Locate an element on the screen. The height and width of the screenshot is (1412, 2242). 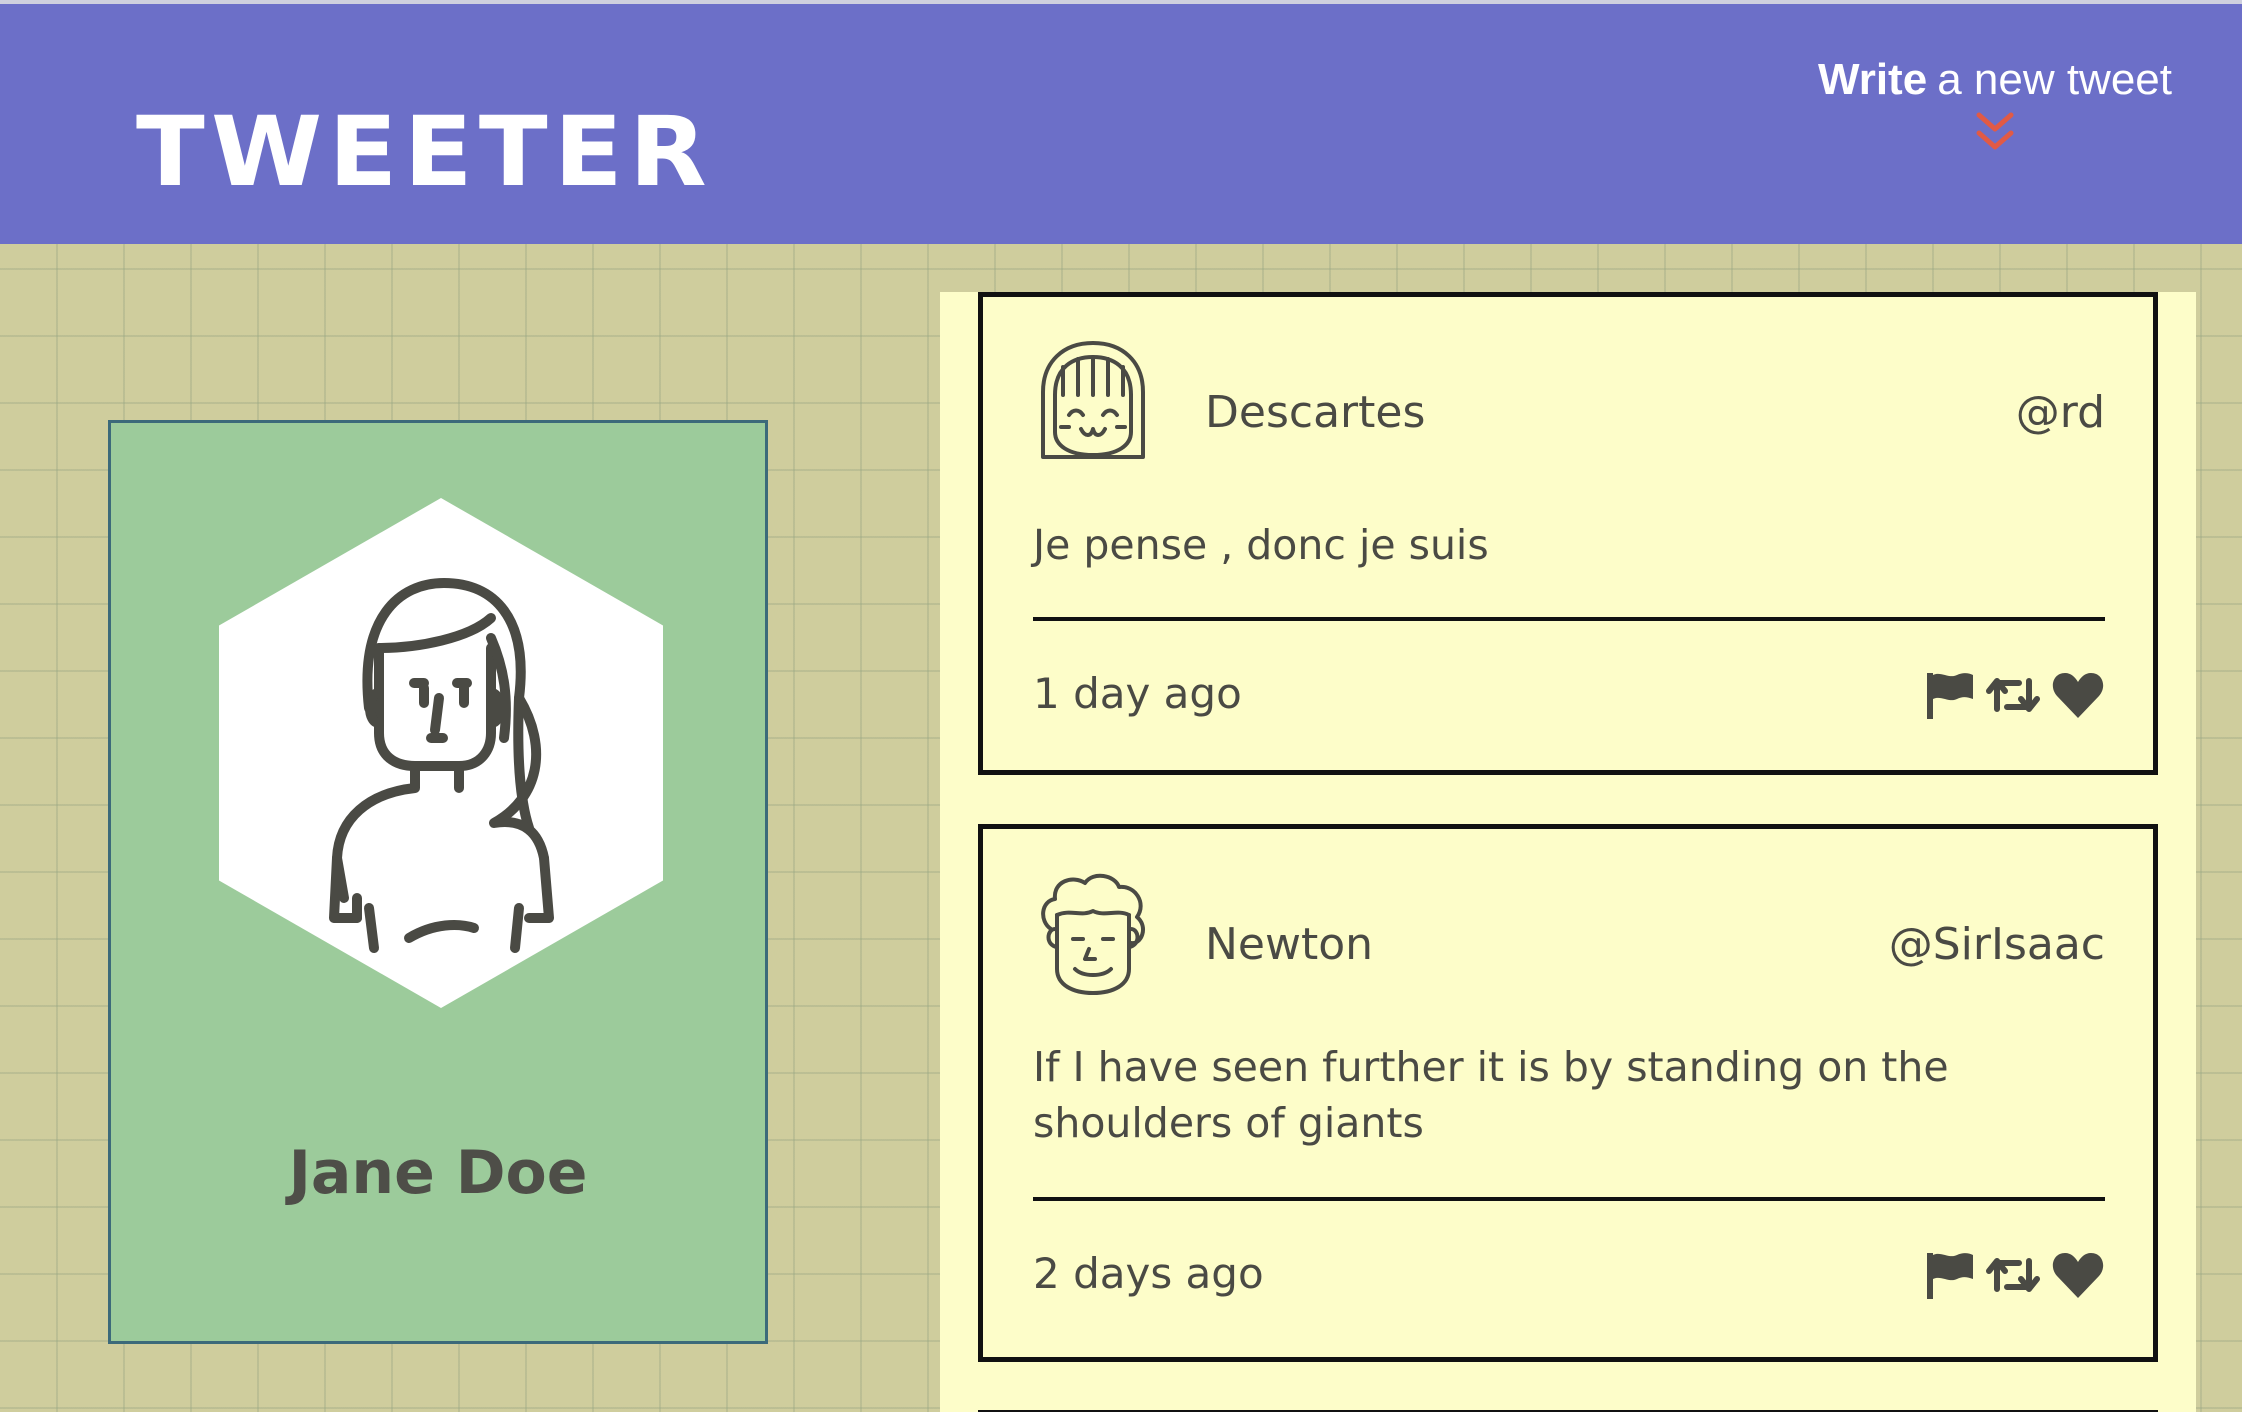
compose-label-strong: Write is located at coordinates (1872, 79).